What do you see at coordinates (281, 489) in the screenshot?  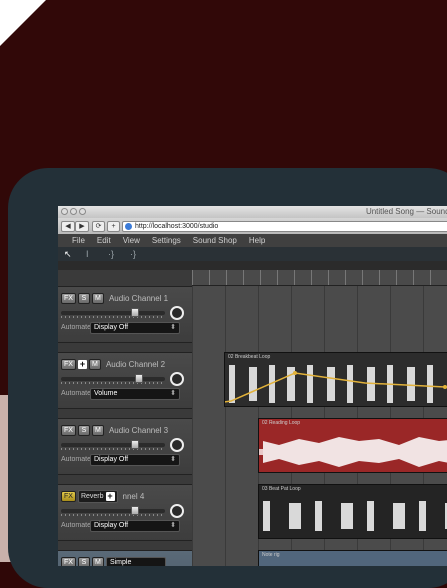 I see `clip-label: 03 Beat Pat Loop` at bounding box center [281, 489].